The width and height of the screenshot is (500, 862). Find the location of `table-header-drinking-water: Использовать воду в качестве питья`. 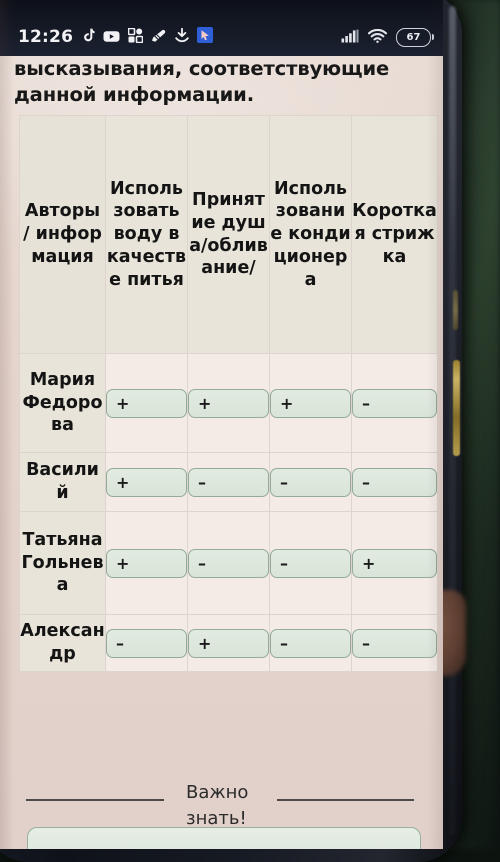

table-header-drinking-water: Использовать воду в качестве питья is located at coordinates (146, 234).